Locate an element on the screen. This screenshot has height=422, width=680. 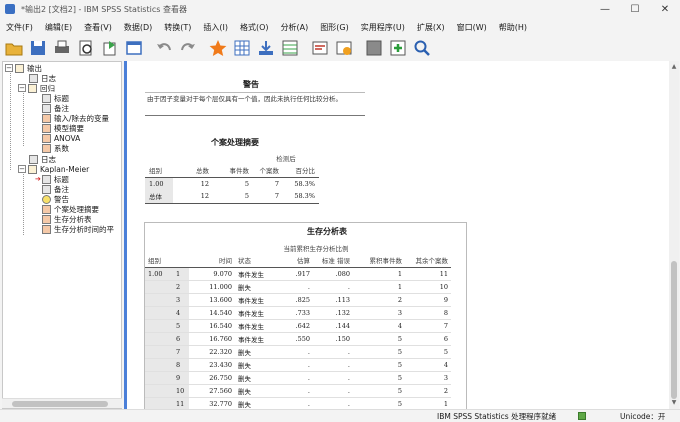
tree-item-anova: ANOVA is located at coordinates (61, 138).